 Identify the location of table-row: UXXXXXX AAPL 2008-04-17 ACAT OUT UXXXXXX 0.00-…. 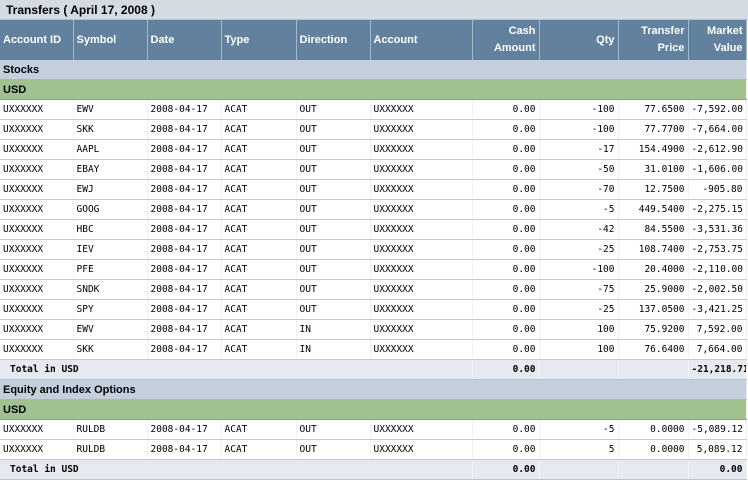
(373, 149).